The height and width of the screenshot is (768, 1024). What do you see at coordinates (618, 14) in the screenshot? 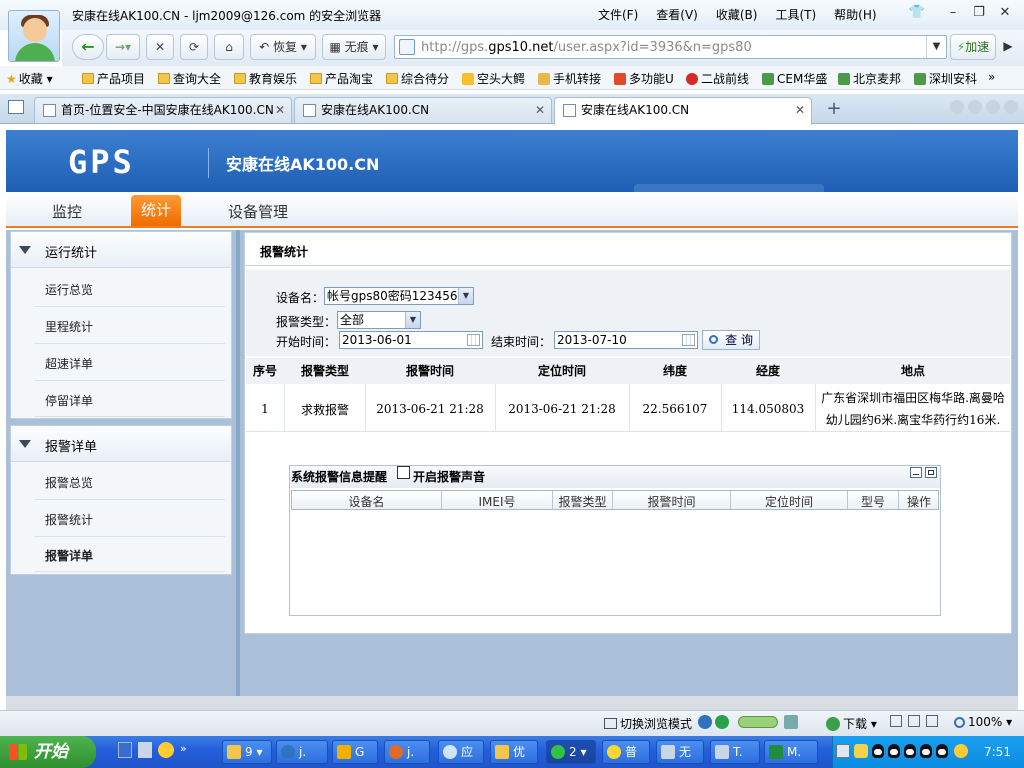
I see `menu-file: 文件(F)` at bounding box center [618, 14].